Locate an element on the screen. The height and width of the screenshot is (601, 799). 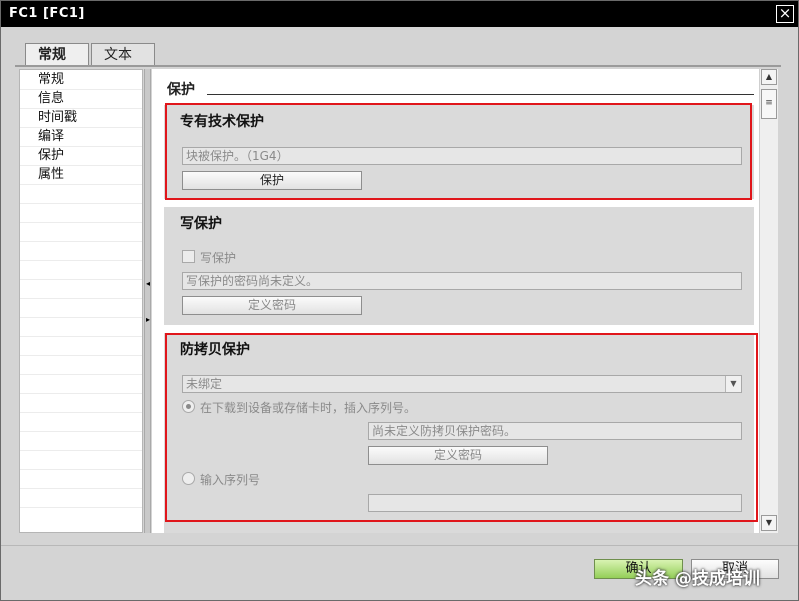
tab-text: 文本 is located at coordinates (123, 55).